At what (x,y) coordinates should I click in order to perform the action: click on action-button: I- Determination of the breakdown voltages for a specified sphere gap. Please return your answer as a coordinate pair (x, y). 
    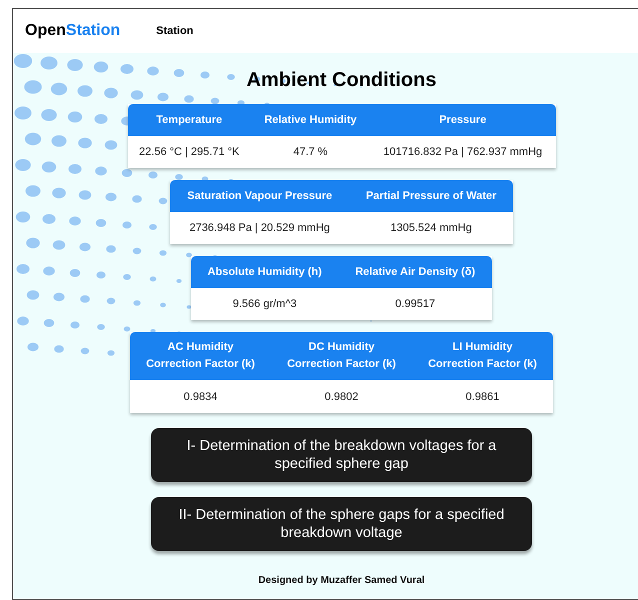
    Looking at the image, I should click on (341, 455).